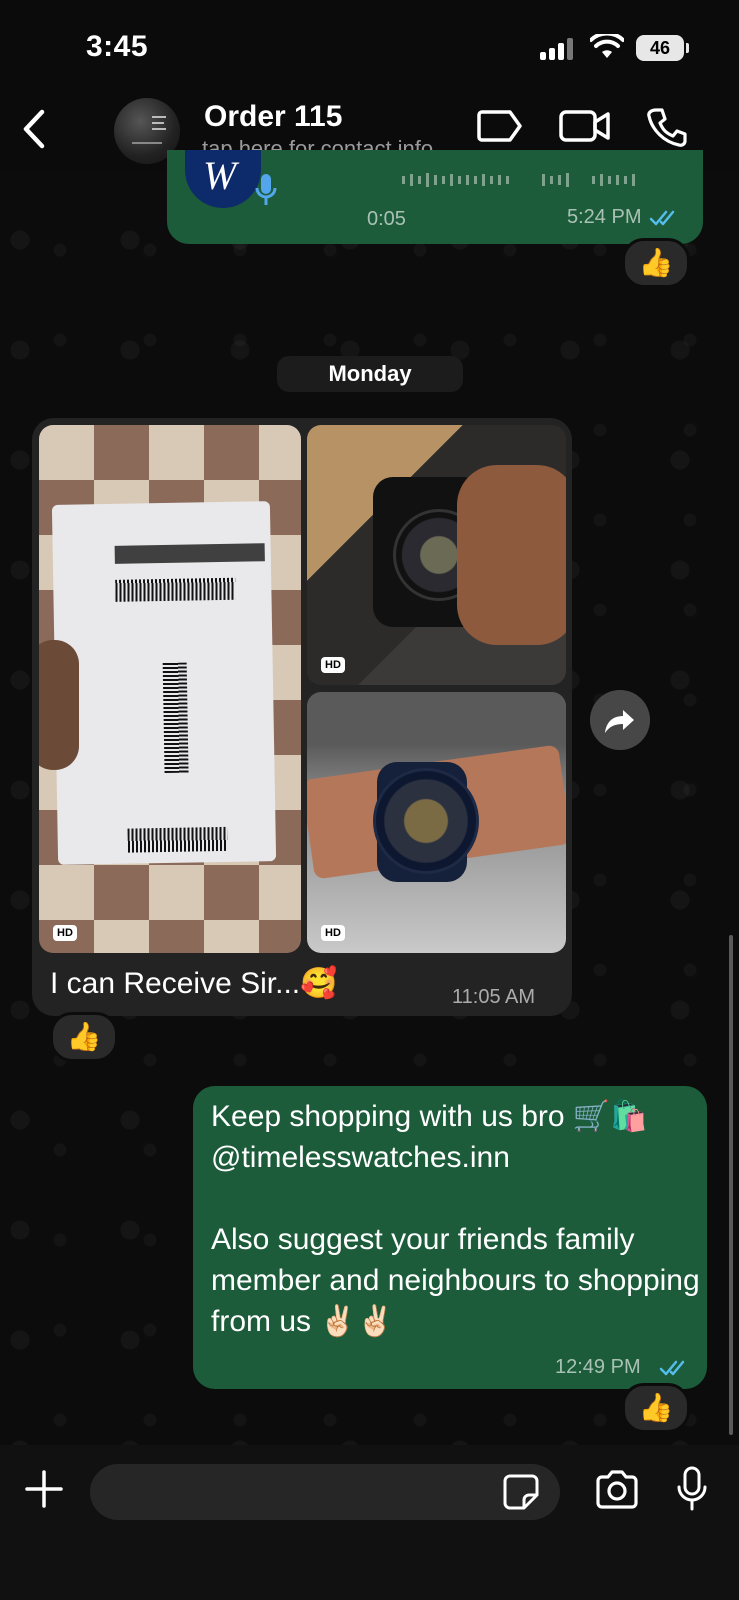  I want to click on status-time: 3:45, so click(117, 46).